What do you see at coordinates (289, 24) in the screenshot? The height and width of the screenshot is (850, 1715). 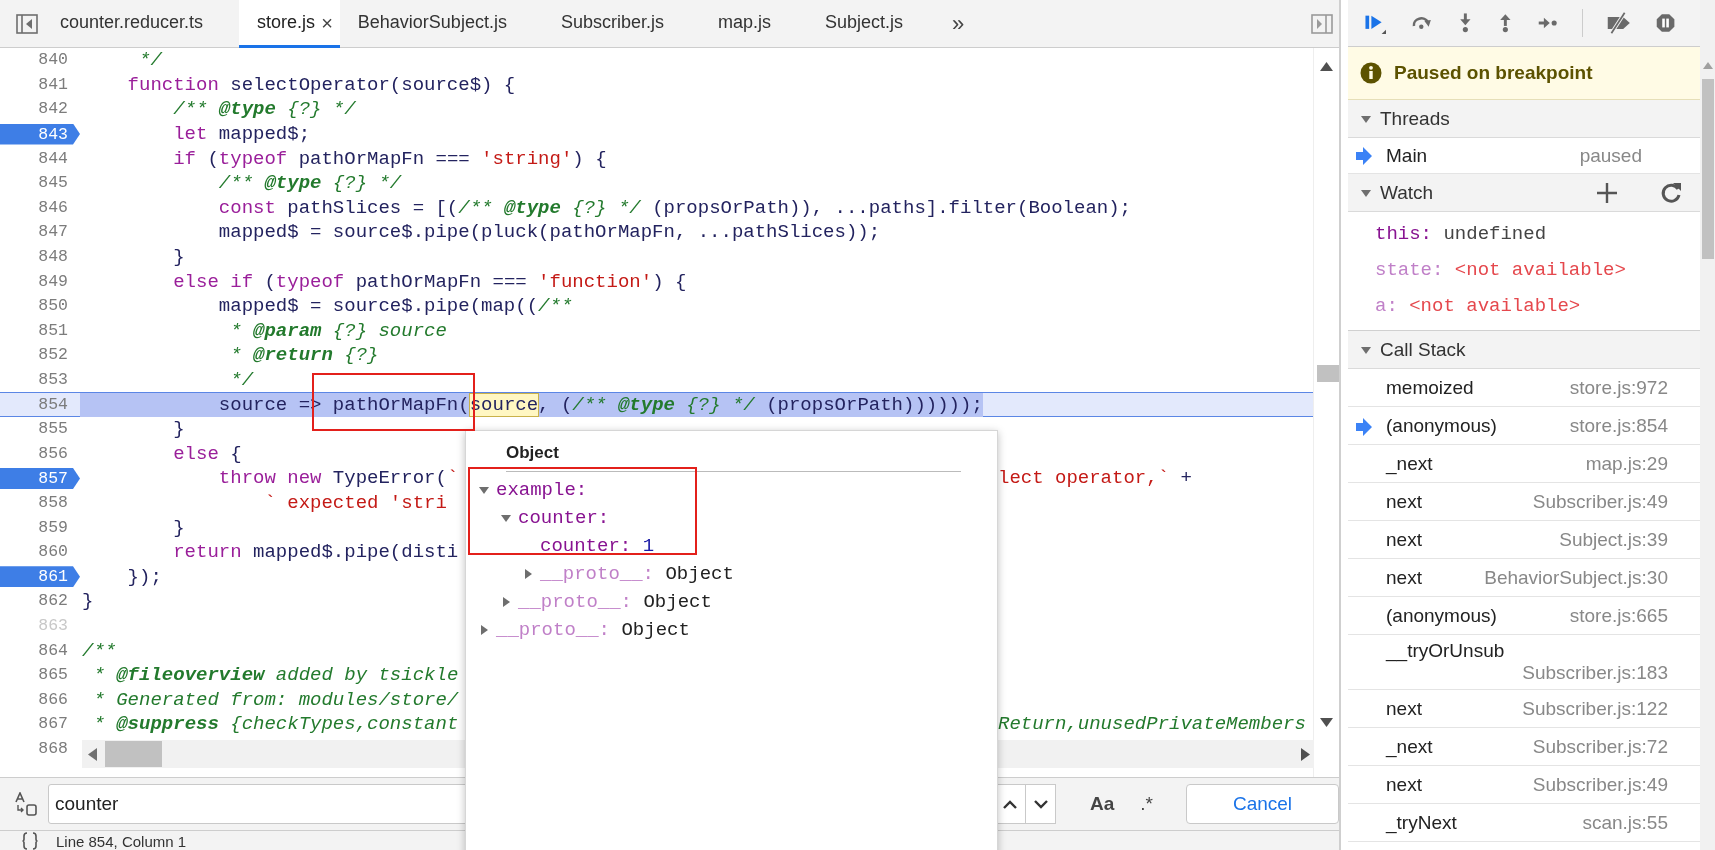 I see `file-tab: store.js ×` at bounding box center [289, 24].